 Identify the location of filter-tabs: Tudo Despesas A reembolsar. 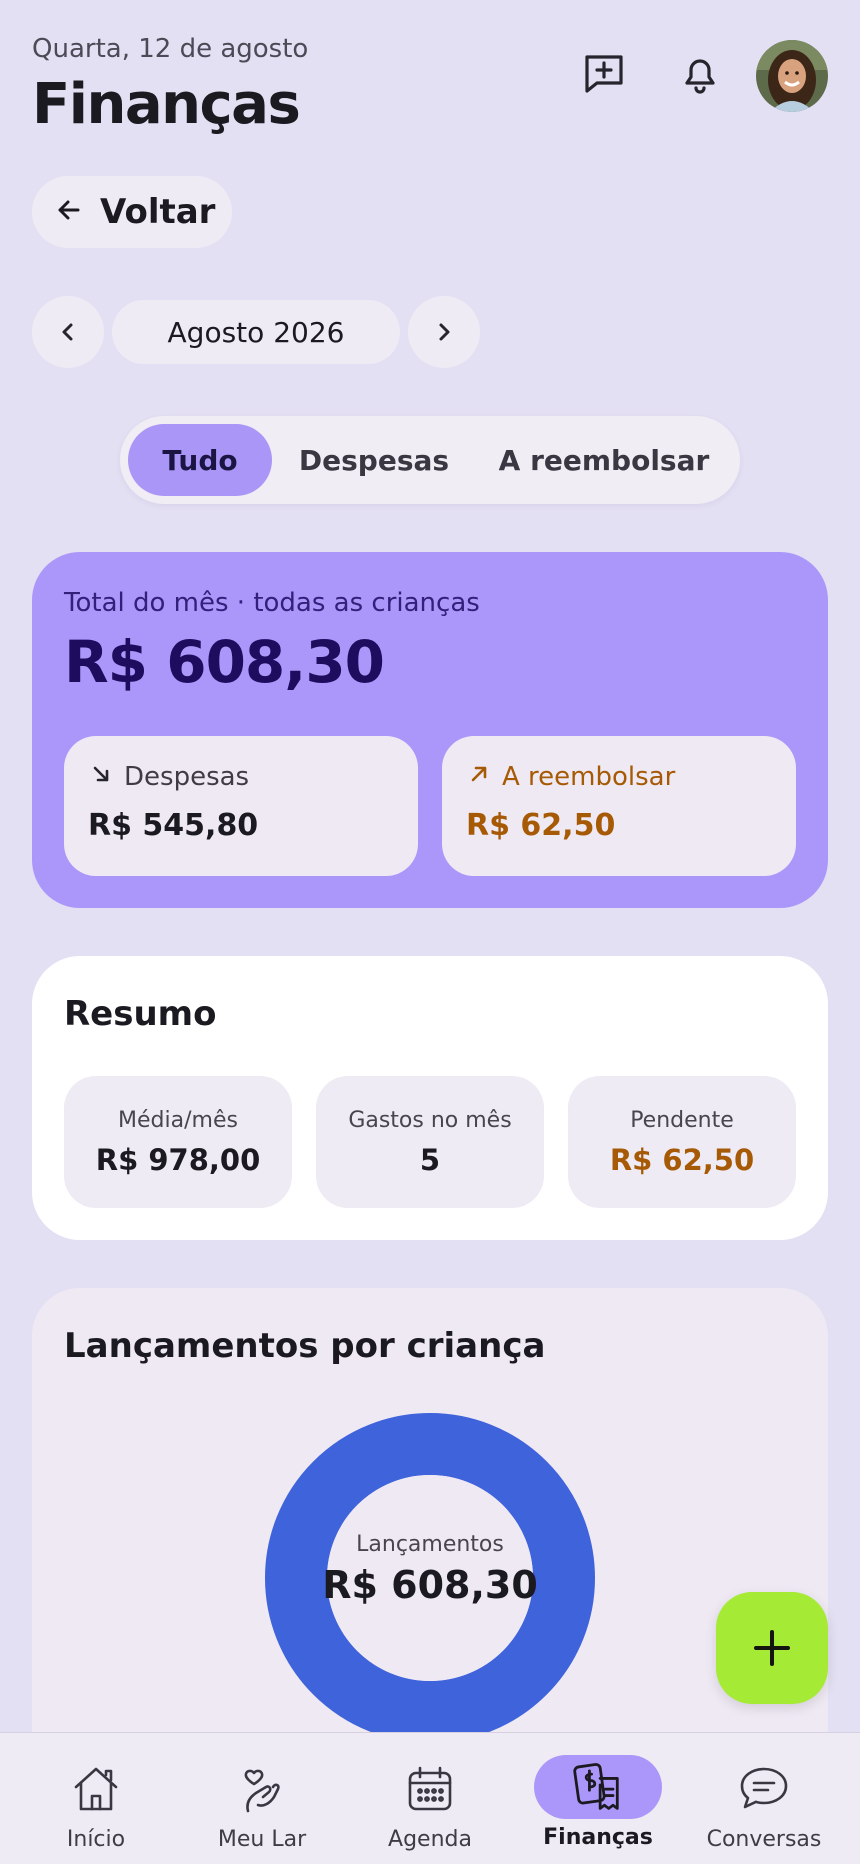
(430, 460).